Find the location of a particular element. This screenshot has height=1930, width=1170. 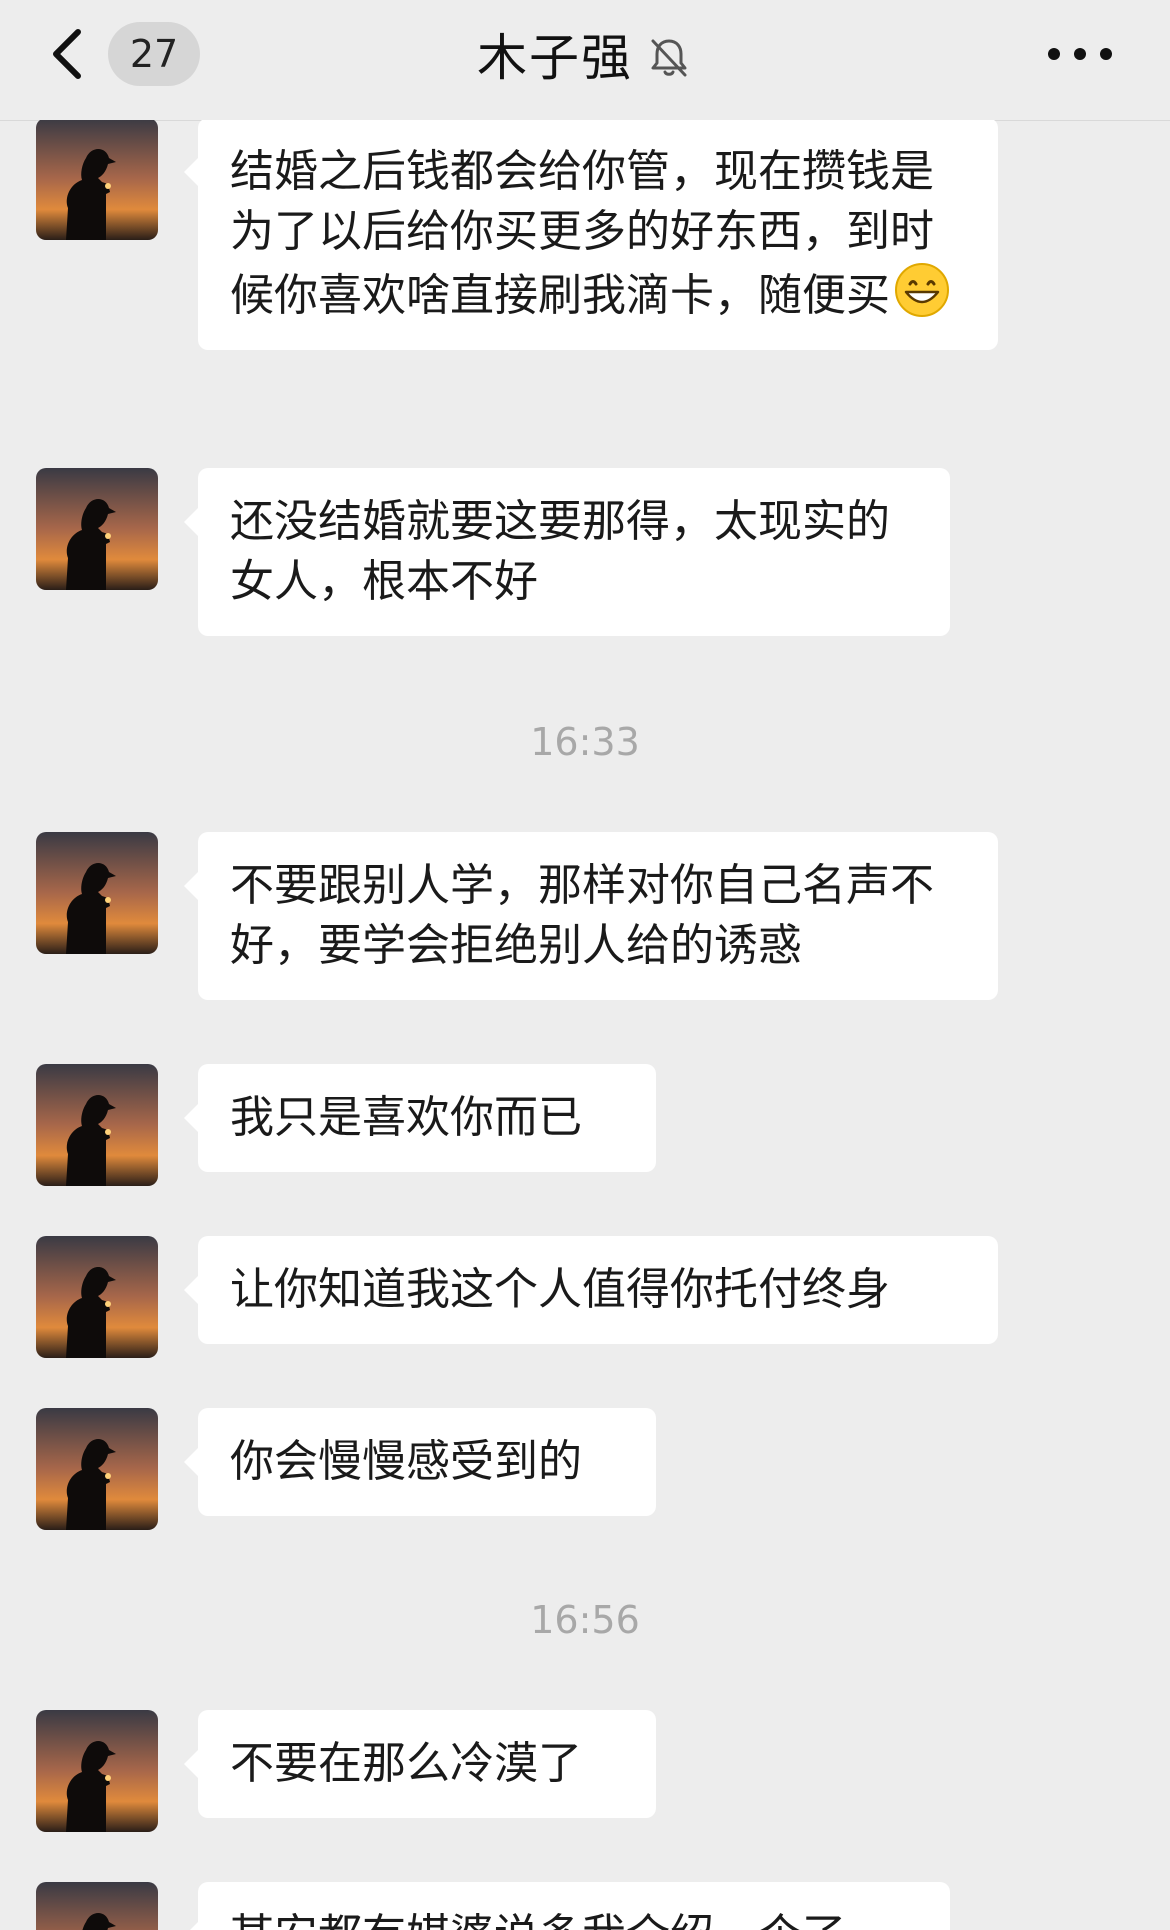

message-bubble: 某安都有媒婆说多我介绍一个了 is located at coordinates (567, 1906).